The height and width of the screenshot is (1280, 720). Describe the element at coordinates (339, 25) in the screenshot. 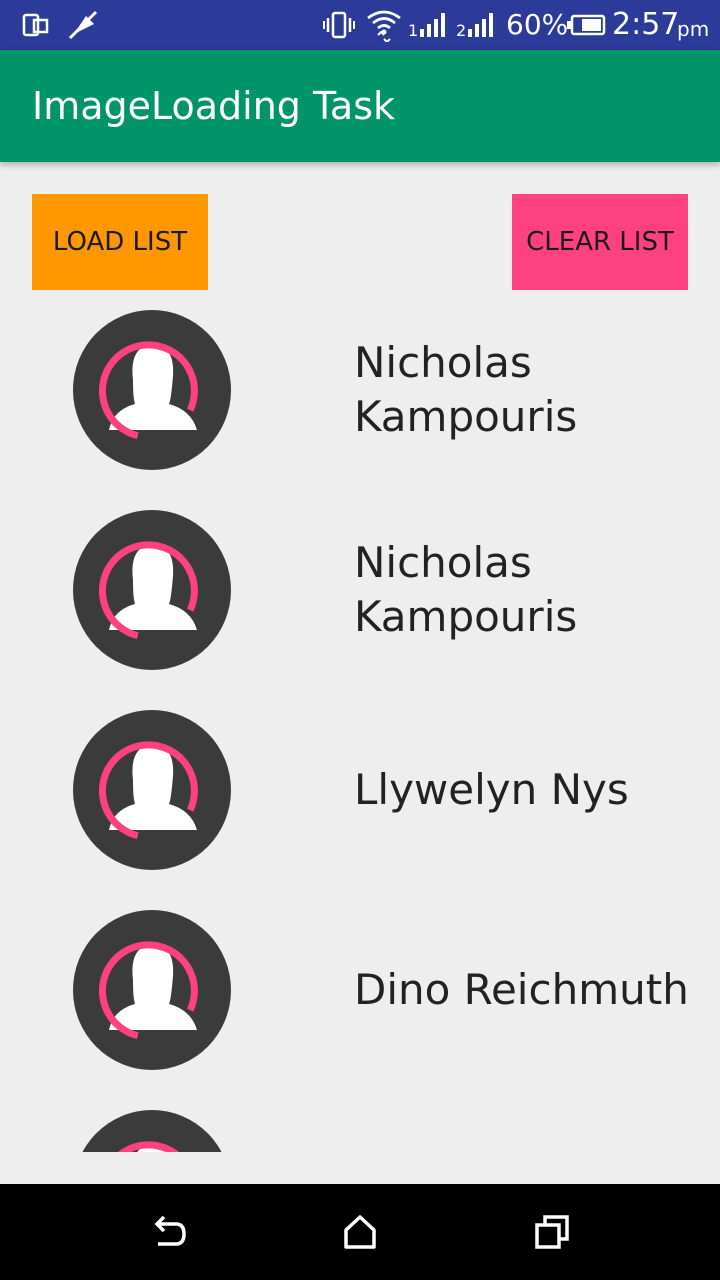

I see `vibrate-icon` at that location.